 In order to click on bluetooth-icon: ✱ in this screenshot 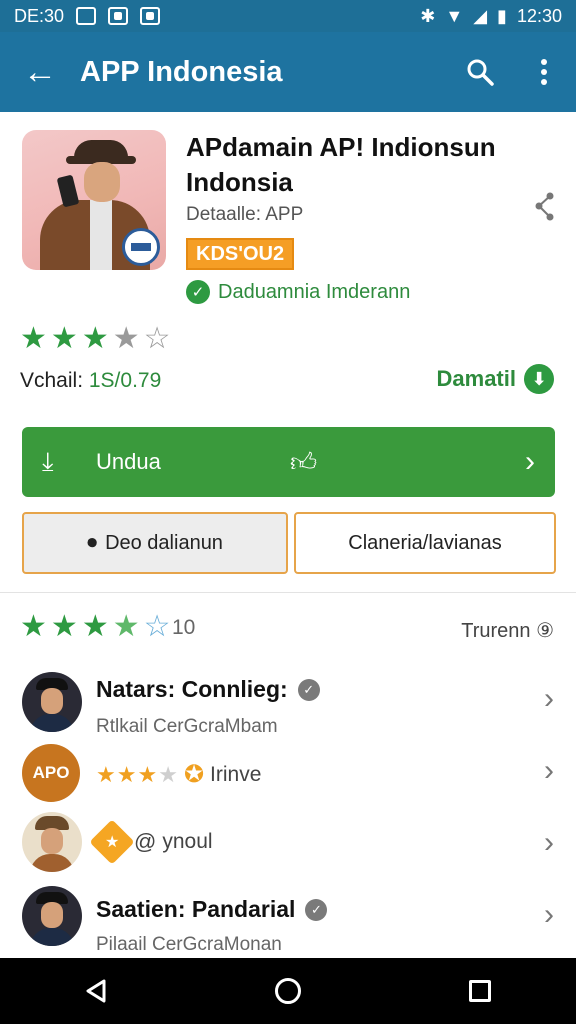, I will do `click(428, 15)`.